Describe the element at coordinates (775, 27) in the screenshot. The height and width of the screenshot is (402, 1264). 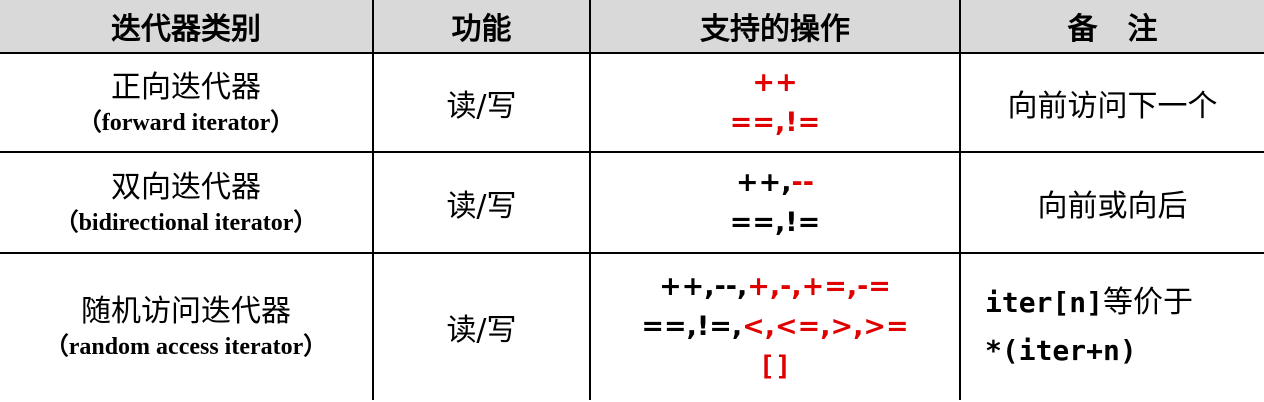
I see `header-operations: 支持的操作` at that location.